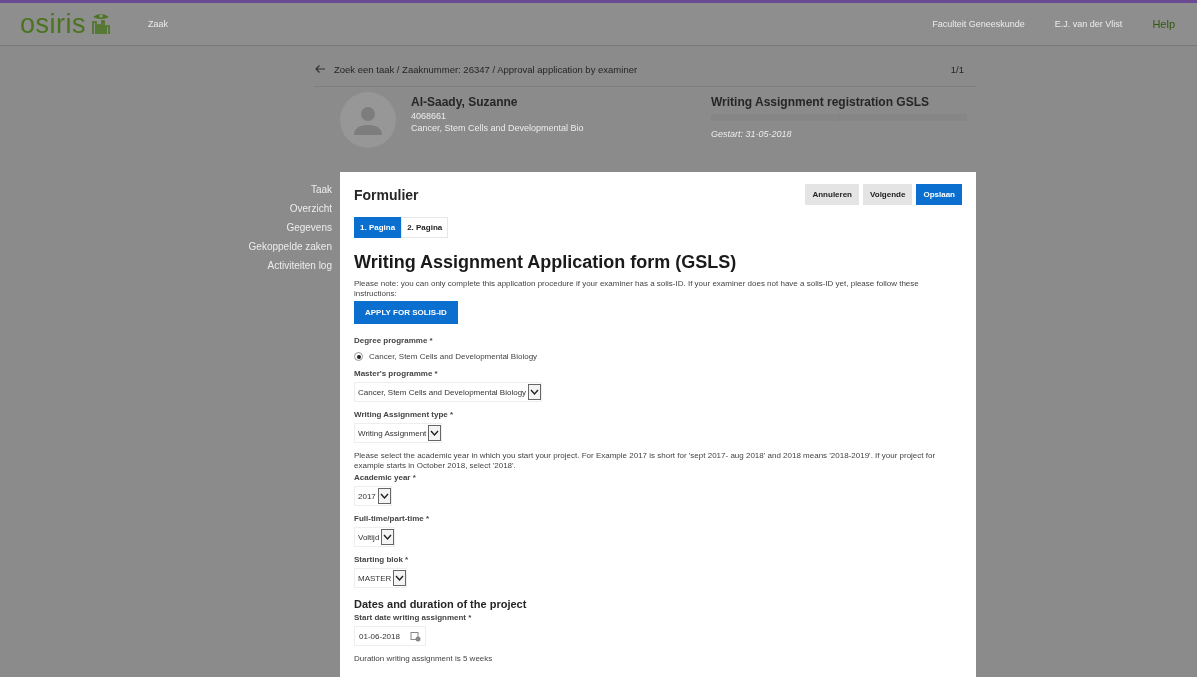 The width and height of the screenshot is (1197, 677). Describe the element at coordinates (1088, 24) in the screenshot. I see `header-link: E.J. van der Vlist` at that location.